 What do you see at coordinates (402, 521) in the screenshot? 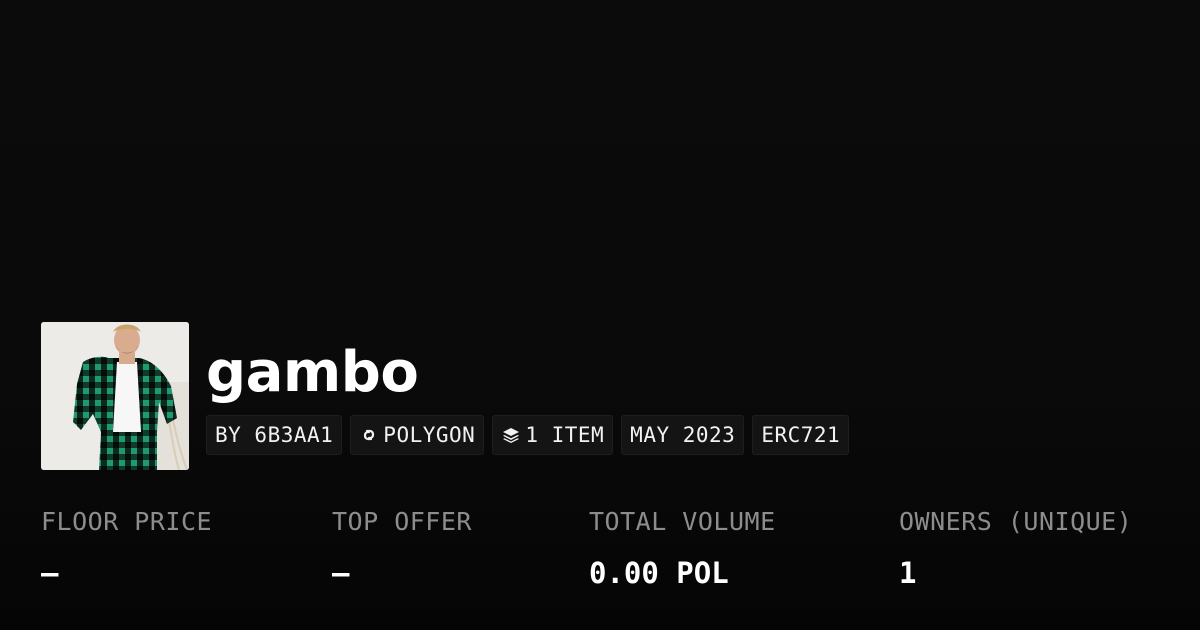
I see `top-offer-label: TOP OFFER` at bounding box center [402, 521].